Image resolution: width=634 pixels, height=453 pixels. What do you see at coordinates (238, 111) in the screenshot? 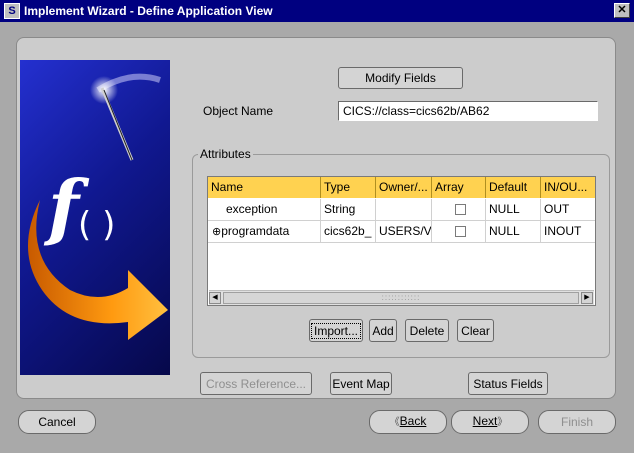
I see `object-name-label: Object Name` at bounding box center [238, 111].